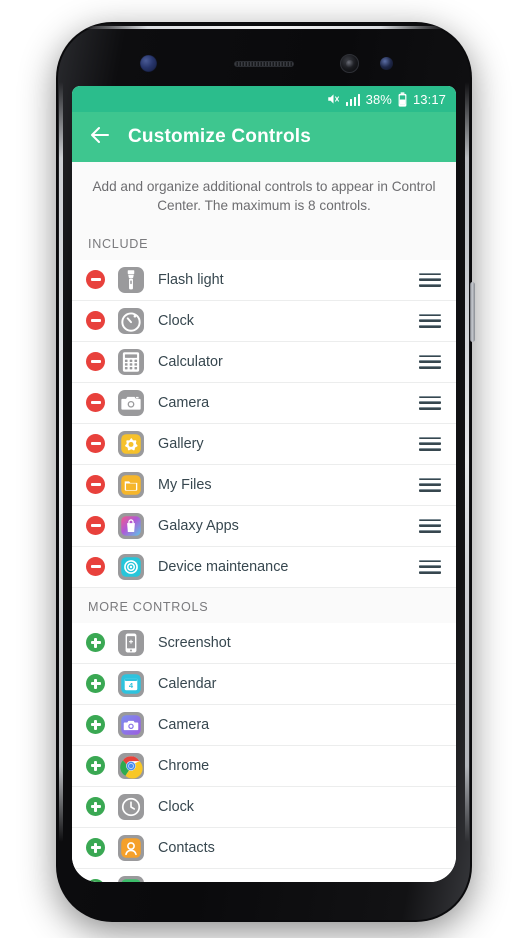 Image resolution: width=528 pixels, height=938 pixels. Describe the element at coordinates (264, 362) in the screenshot. I see `list-item: Calculator` at that location.